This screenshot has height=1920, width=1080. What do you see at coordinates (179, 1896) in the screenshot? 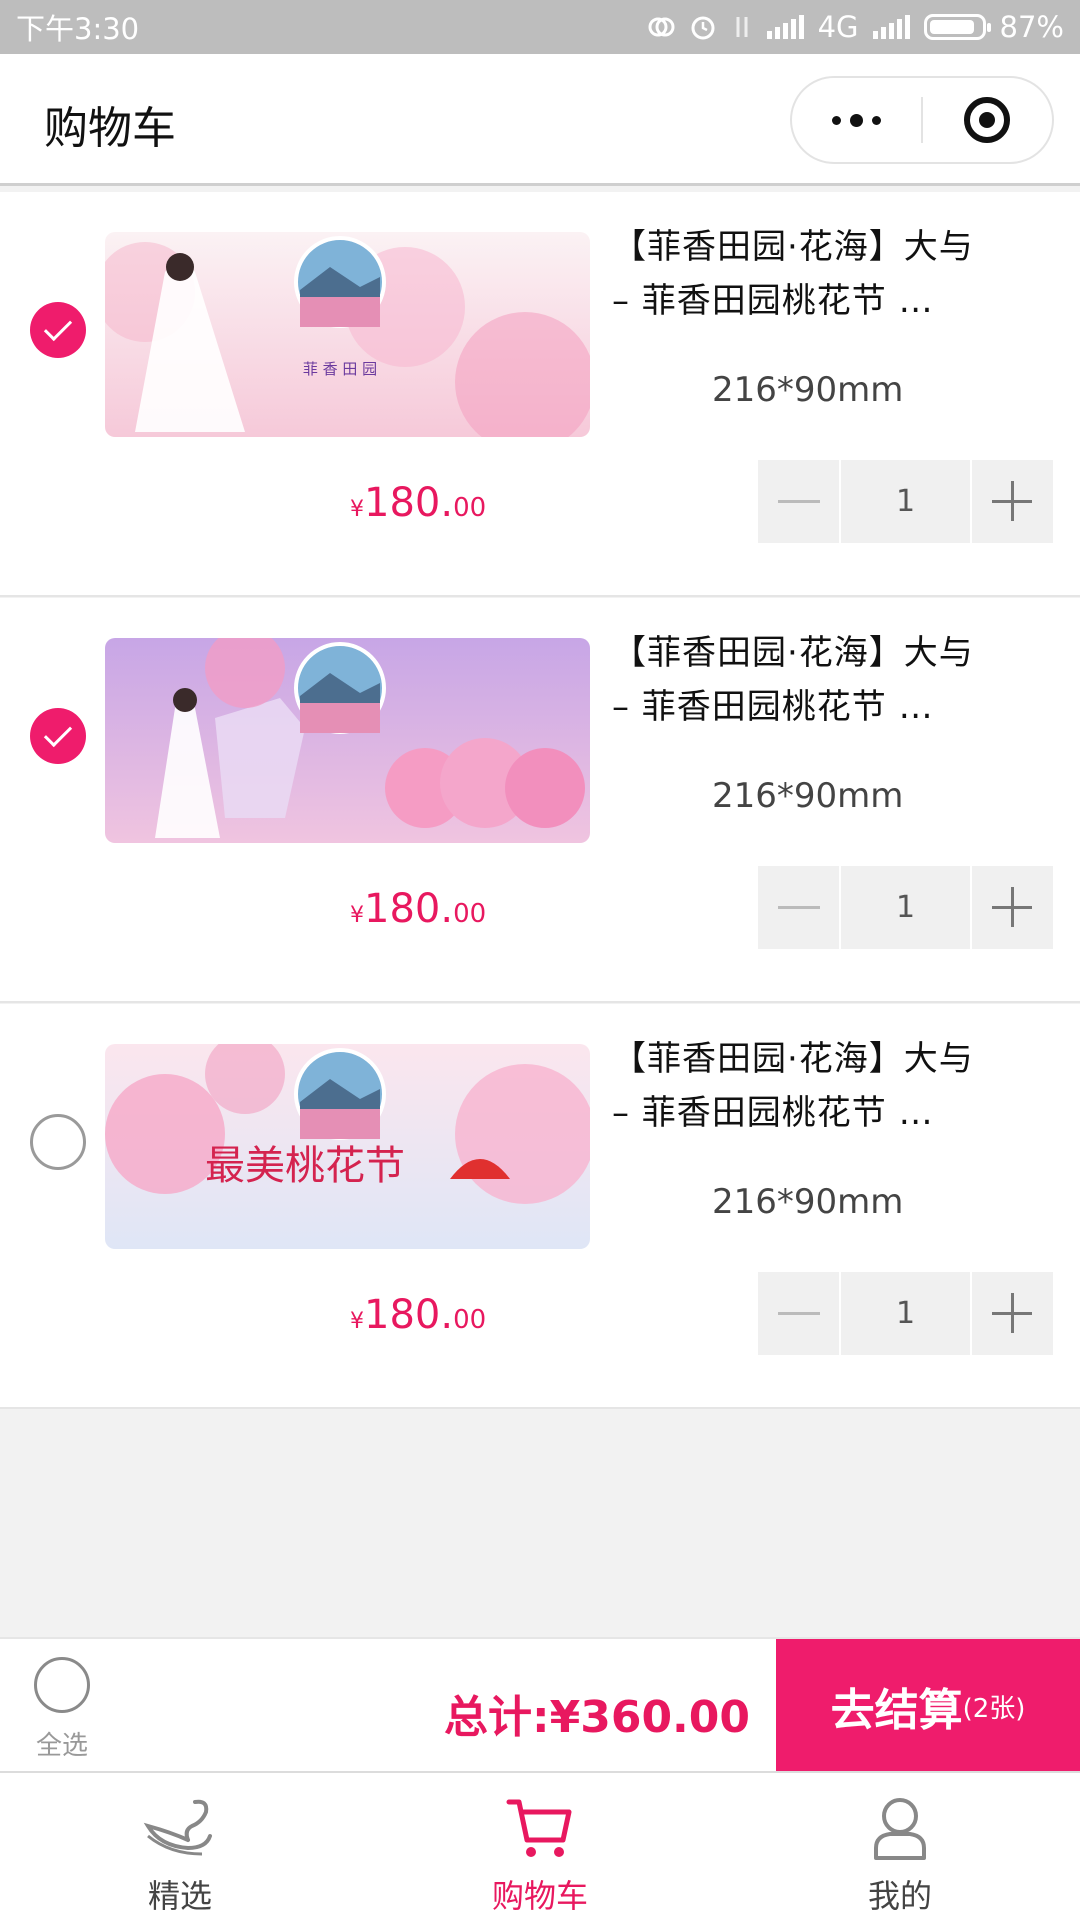
I see `tab-label: 精选` at bounding box center [179, 1896].